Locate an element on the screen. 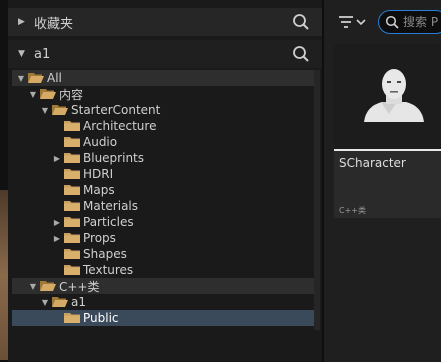 This screenshot has width=441, height=362. favorites-header: ▶ 收藏夹 is located at coordinates (165, 22).